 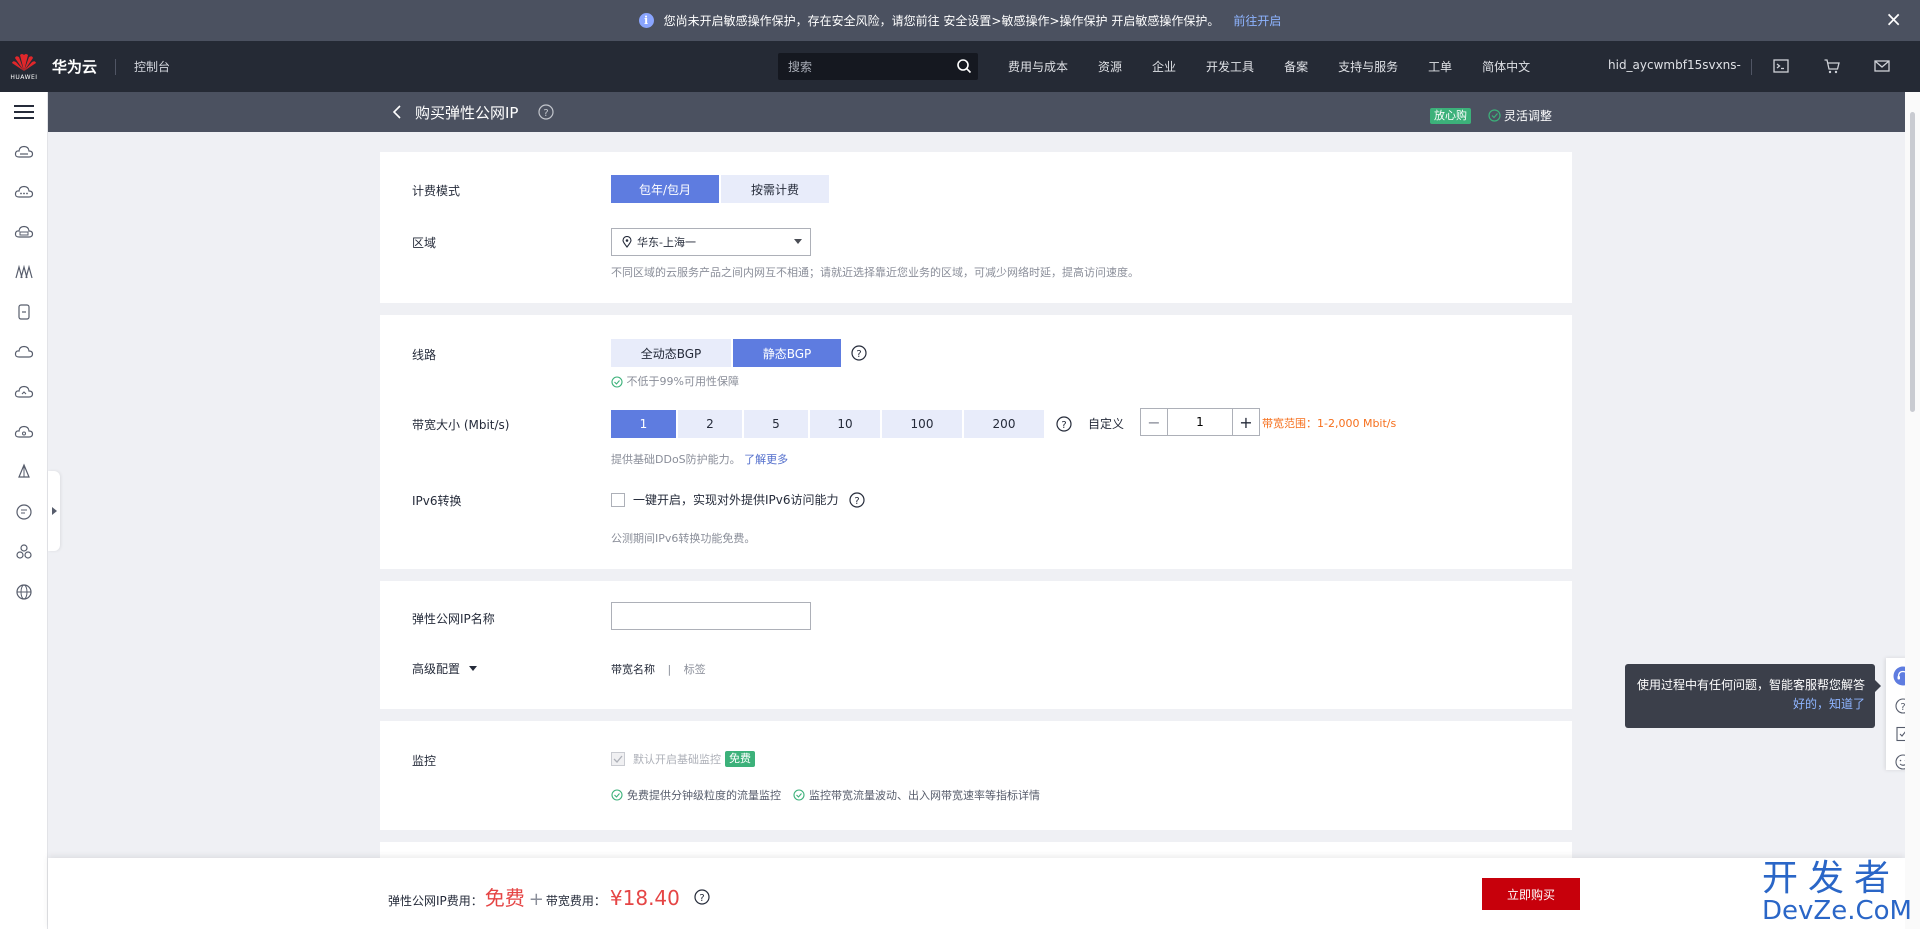 I want to click on bandwidth-range: 带宽范围：1-2,000 Mbit/s, so click(x=1329, y=423).